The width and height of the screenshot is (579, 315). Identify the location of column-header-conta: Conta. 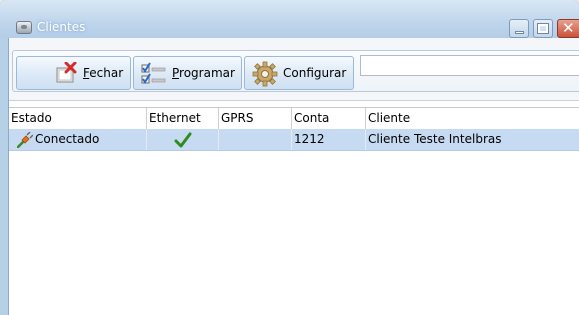
(329, 118).